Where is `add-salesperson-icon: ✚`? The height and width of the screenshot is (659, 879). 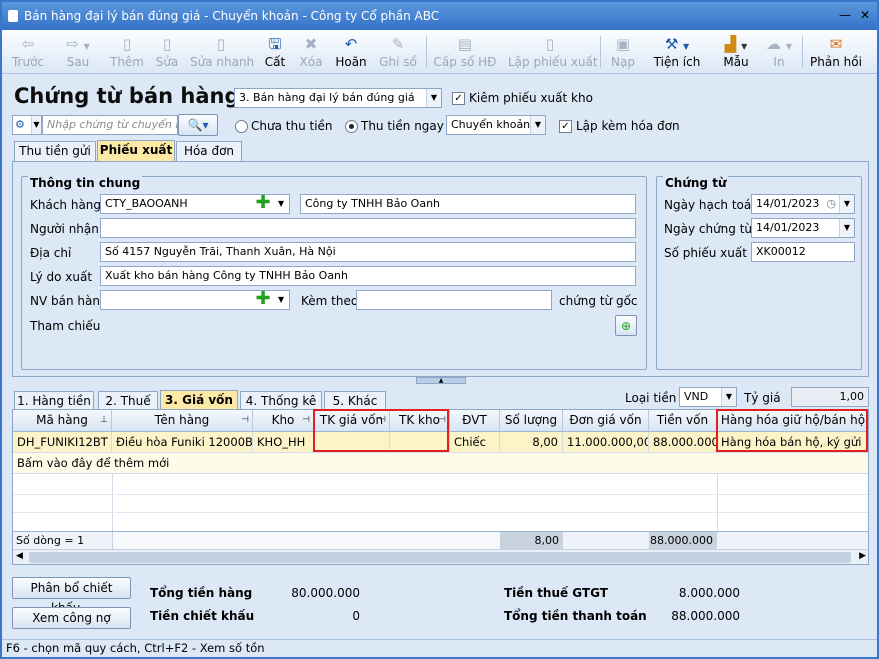
add-salesperson-icon: ✚ is located at coordinates (263, 299).